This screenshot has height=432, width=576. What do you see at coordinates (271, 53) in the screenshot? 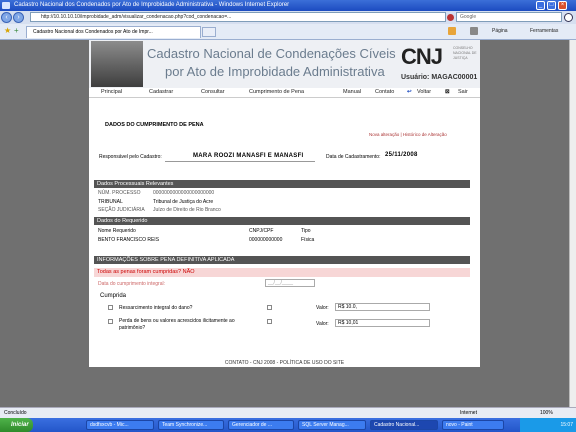
I see `site-title-line1: Cadastro Nacional de Condenações Cíveis` at bounding box center [271, 53].